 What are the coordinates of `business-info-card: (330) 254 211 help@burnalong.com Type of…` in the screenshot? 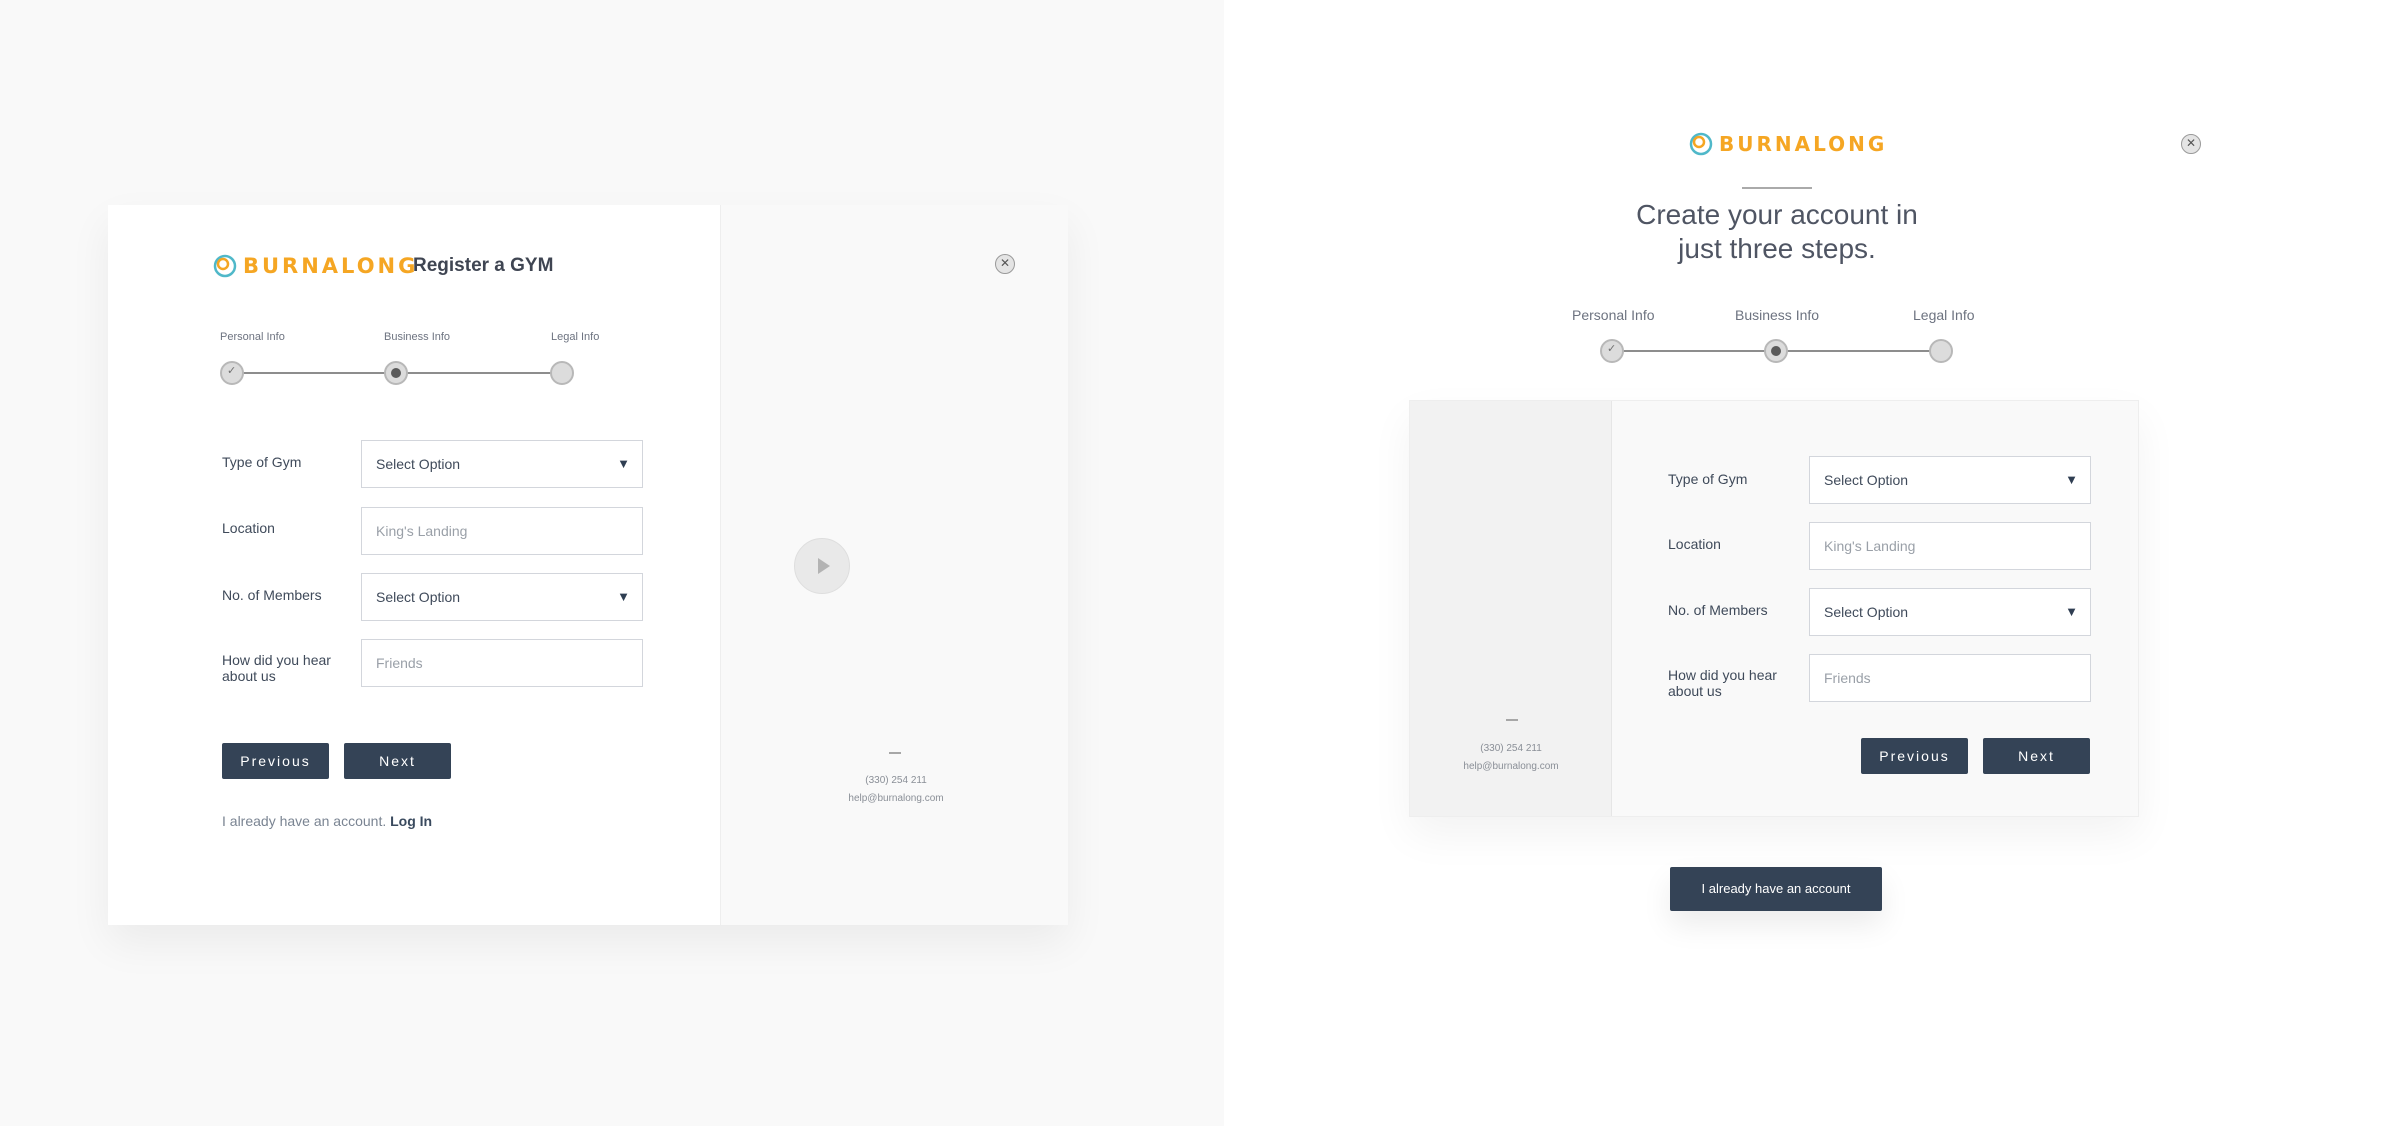 It's located at (1774, 608).